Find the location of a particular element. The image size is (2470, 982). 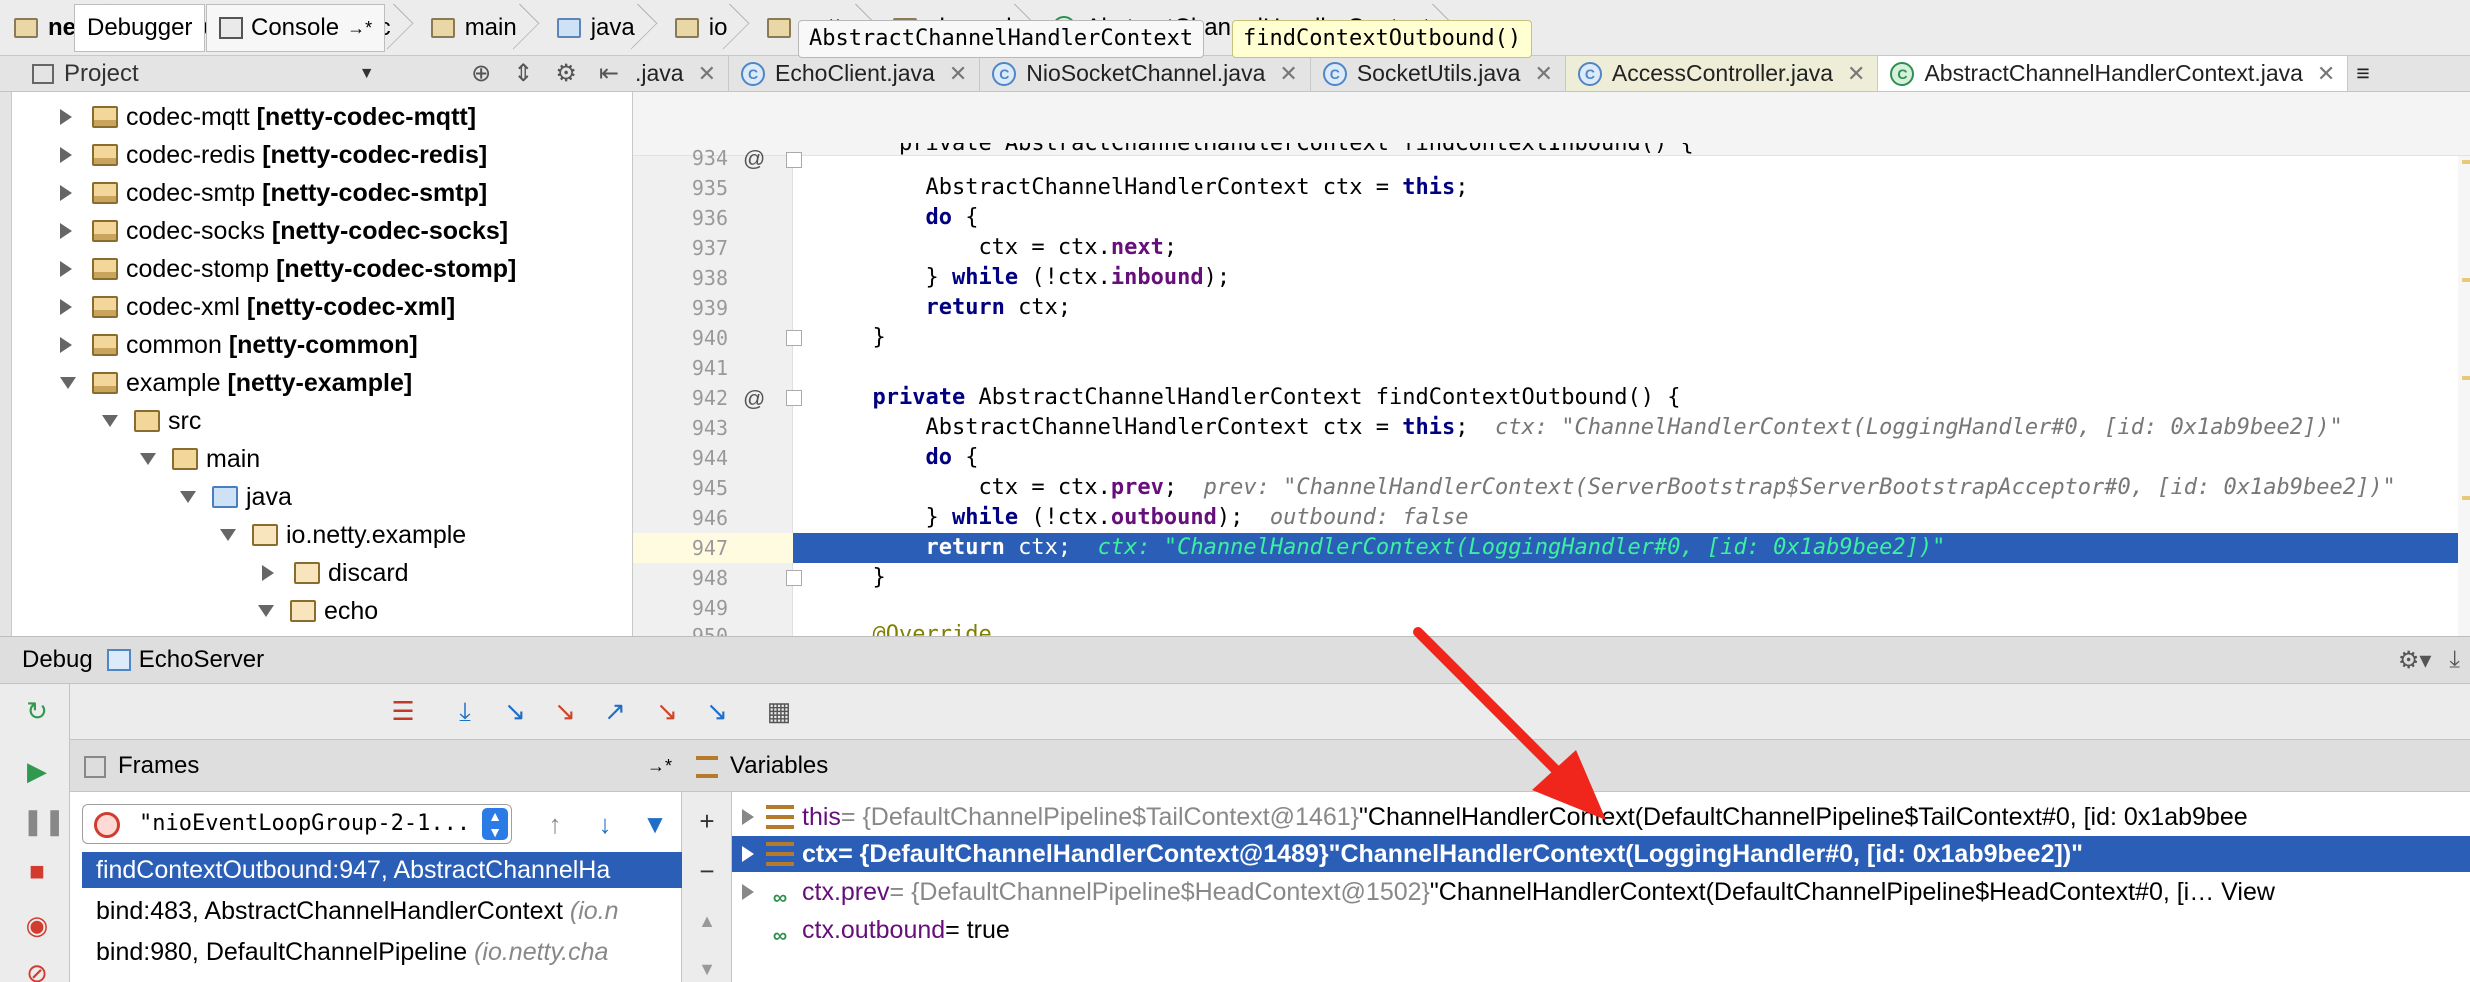

filter-icon: ▼ is located at coordinates (655, 824).